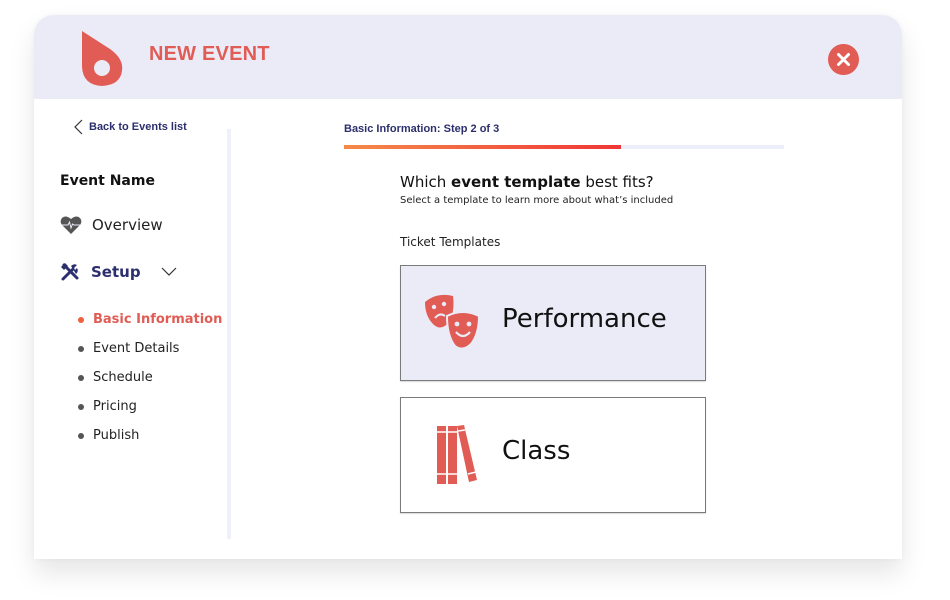 This screenshot has width=950, height=600. I want to click on back-link-label: Back to Events list, so click(138, 127).